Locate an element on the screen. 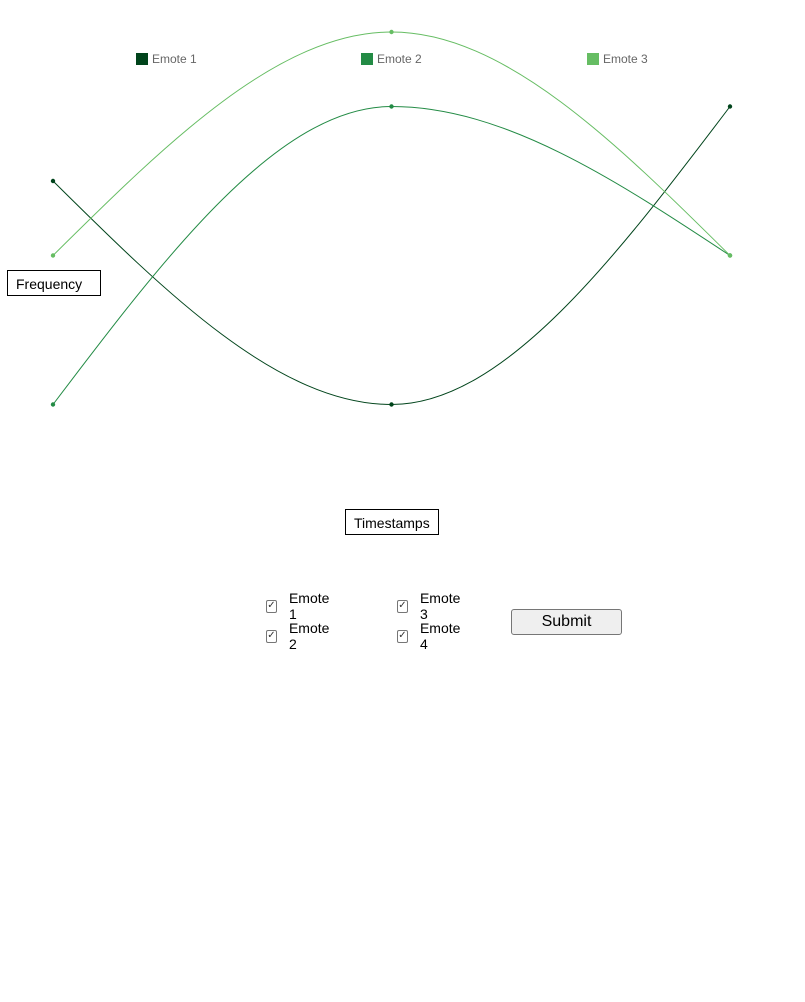 Image resolution: width=805 pixels, height=1002 pixels. legend-label: Emote 2 is located at coordinates (399, 59).